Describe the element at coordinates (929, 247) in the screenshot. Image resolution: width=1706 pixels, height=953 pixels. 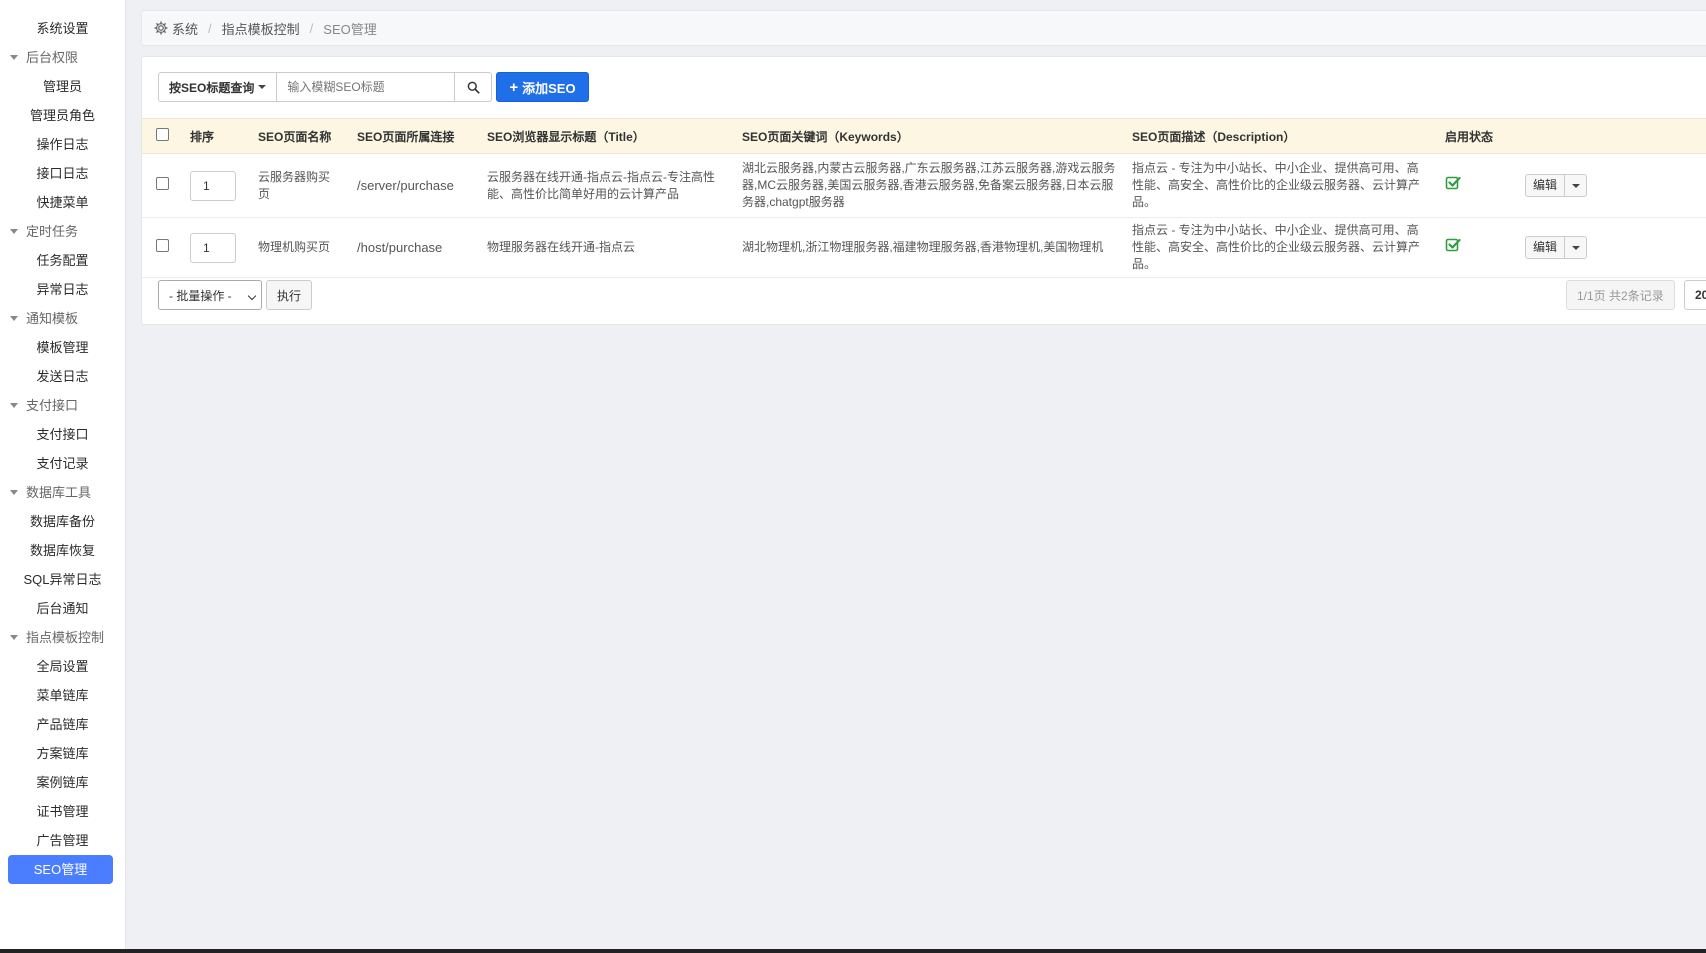
I see `keywords-cell: 湖北物理机,浙江物理服务器,福建物理服务器,香港物理机,美国物理机` at that location.